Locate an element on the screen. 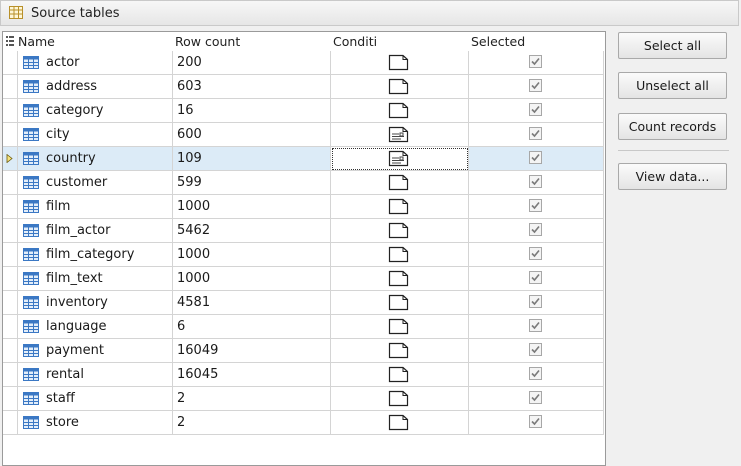  column-header-condition: Conditi is located at coordinates (358, 41).